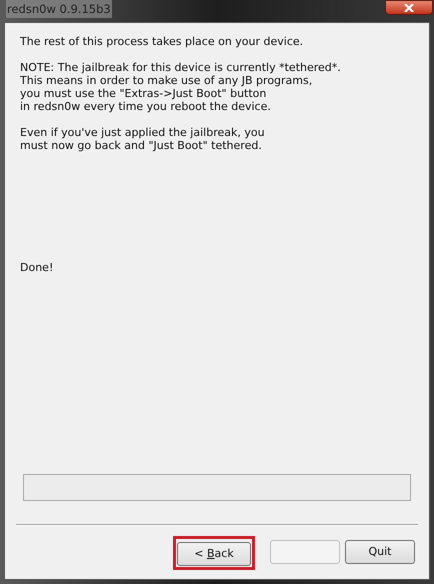  Describe the element at coordinates (180, 87) in the screenshot. I see `message-paragraph: NOTE: The jailbreak for this device is currently *tethered*. This means in order to make use of any JB programs, you must use the "Extras->Just Boot" button in redsn0w every time you reboot the device.` at that location.